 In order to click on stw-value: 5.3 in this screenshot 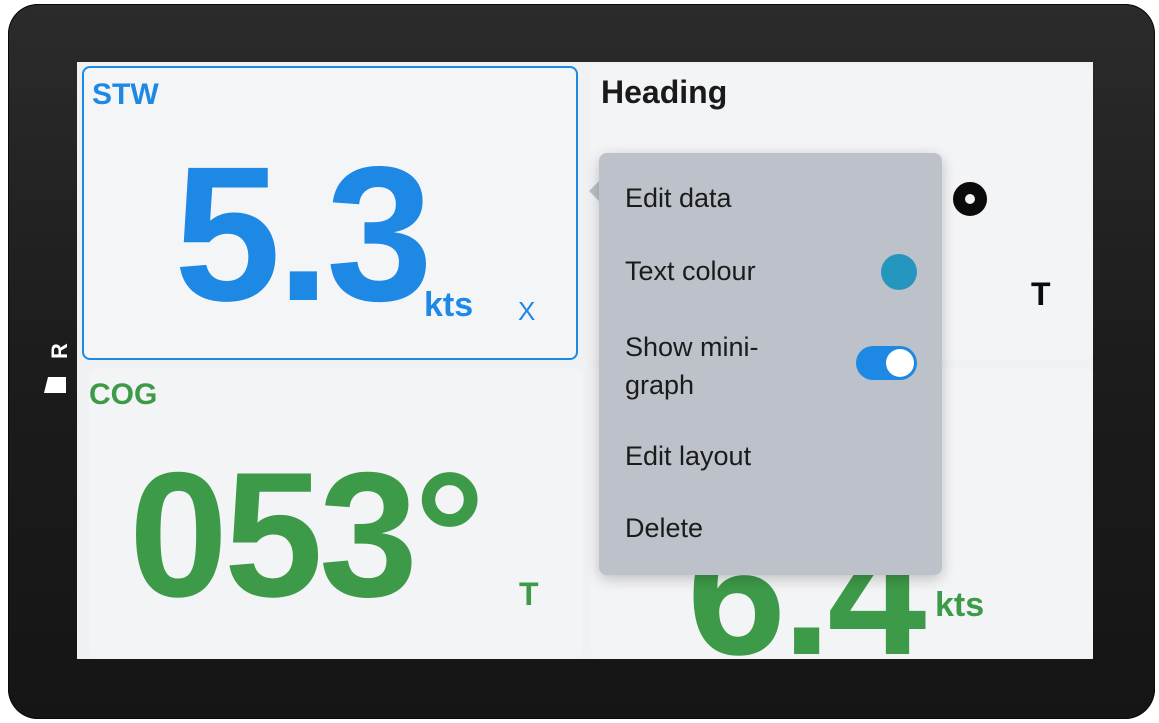, I will do `click(303, 233)`.